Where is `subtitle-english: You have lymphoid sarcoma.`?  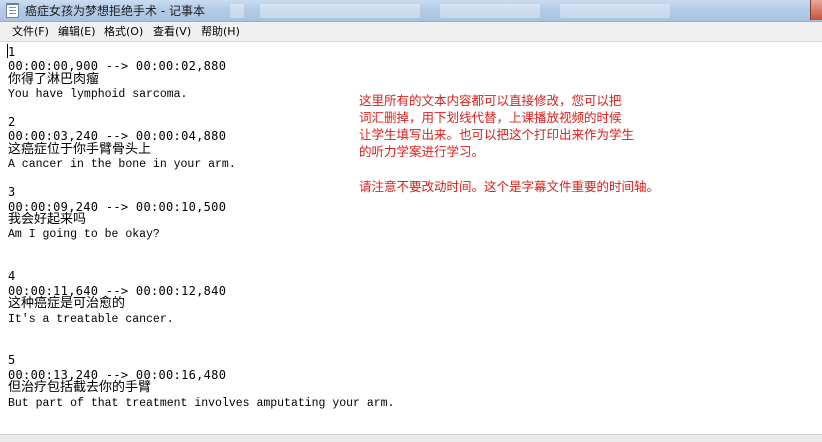 subtitle-english: You have lymphoid sarcoma. is located at coordinates (98, 94).